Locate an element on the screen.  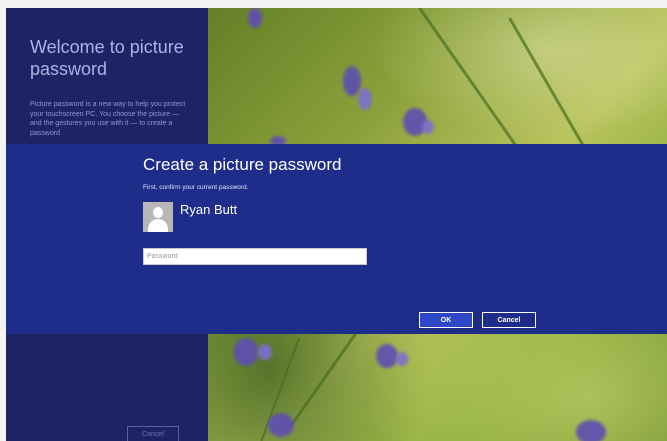
user-name: Ryan Butt is located at coordinates (209, 209).